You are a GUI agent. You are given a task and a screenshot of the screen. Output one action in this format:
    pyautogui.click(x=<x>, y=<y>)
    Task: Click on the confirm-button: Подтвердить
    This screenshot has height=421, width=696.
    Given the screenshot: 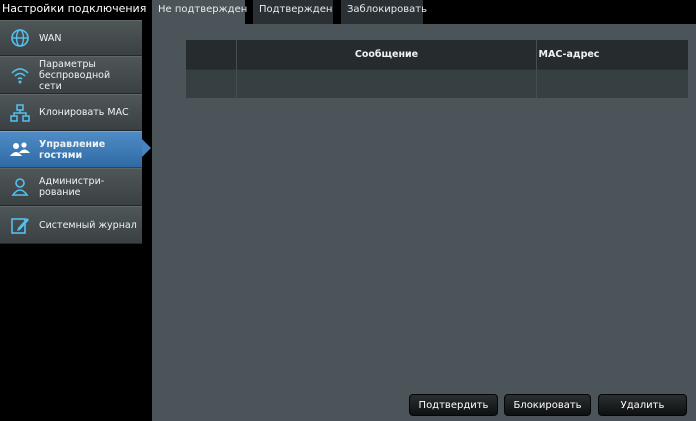 What is the action you would take?
    pyautogui.click(x=453, y=405)
    